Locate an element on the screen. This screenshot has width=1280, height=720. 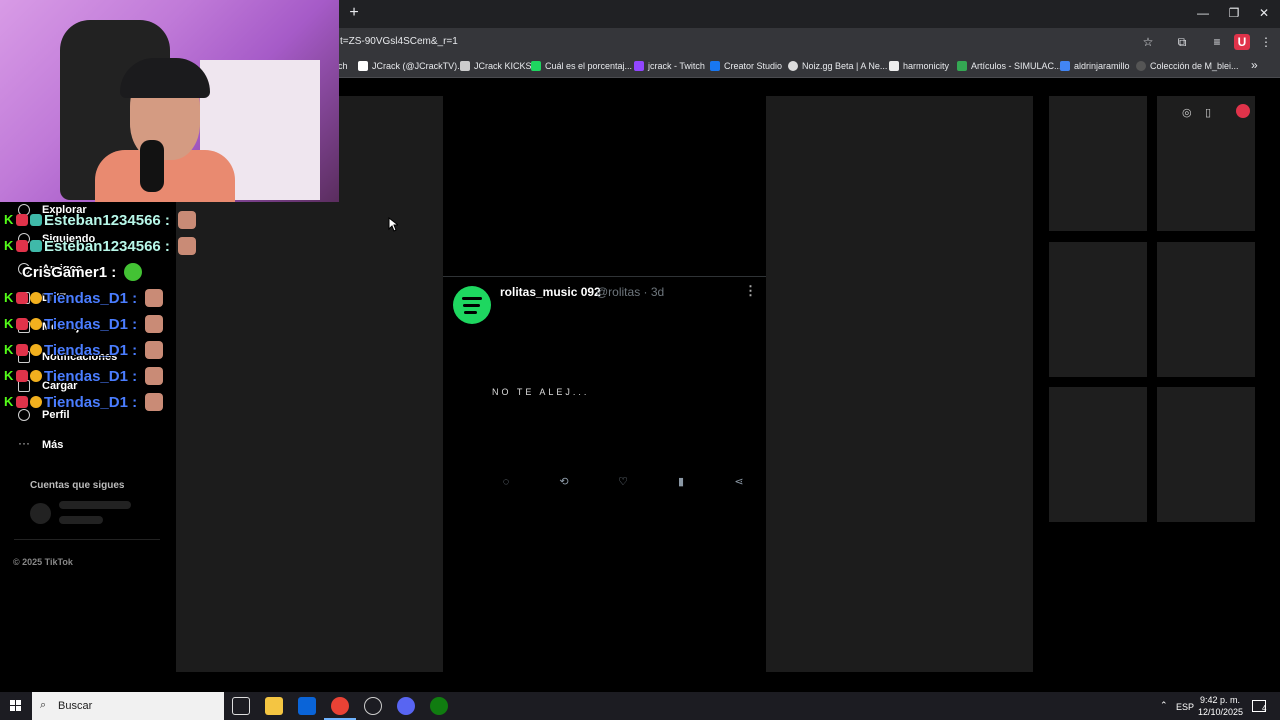
retweet-icon: ⟲ is located at coordinates (564, 482).